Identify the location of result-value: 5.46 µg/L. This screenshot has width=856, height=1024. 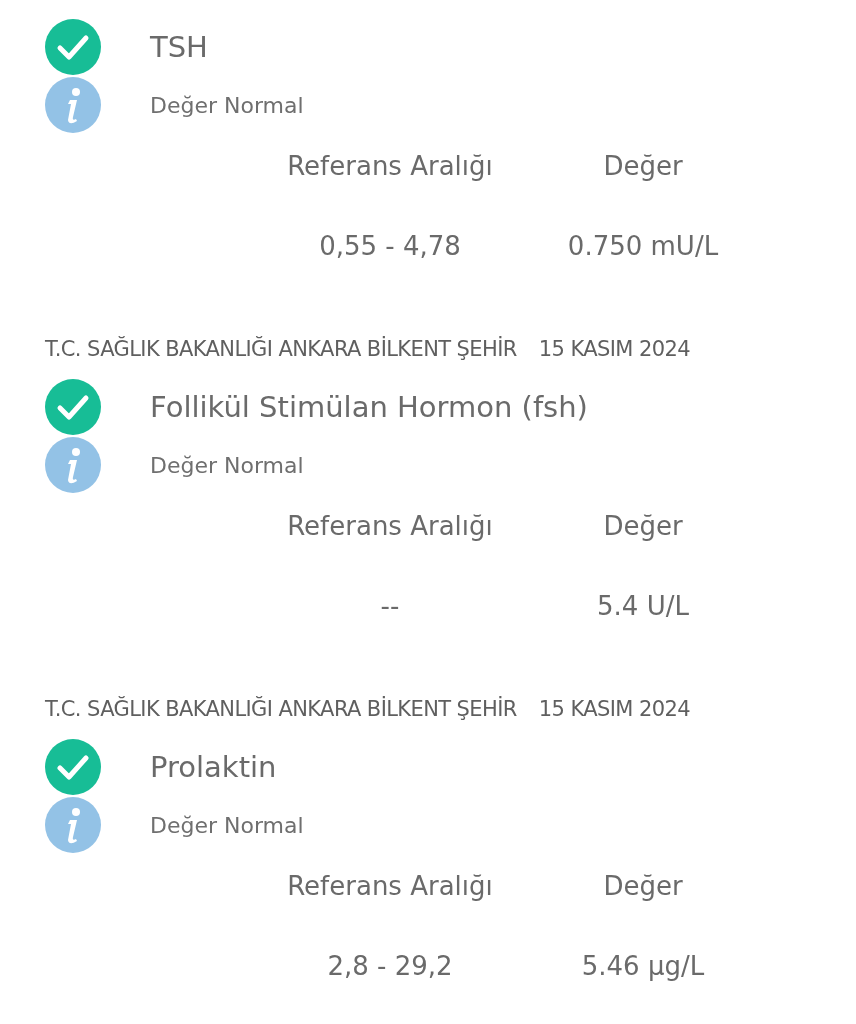
(643, 966).